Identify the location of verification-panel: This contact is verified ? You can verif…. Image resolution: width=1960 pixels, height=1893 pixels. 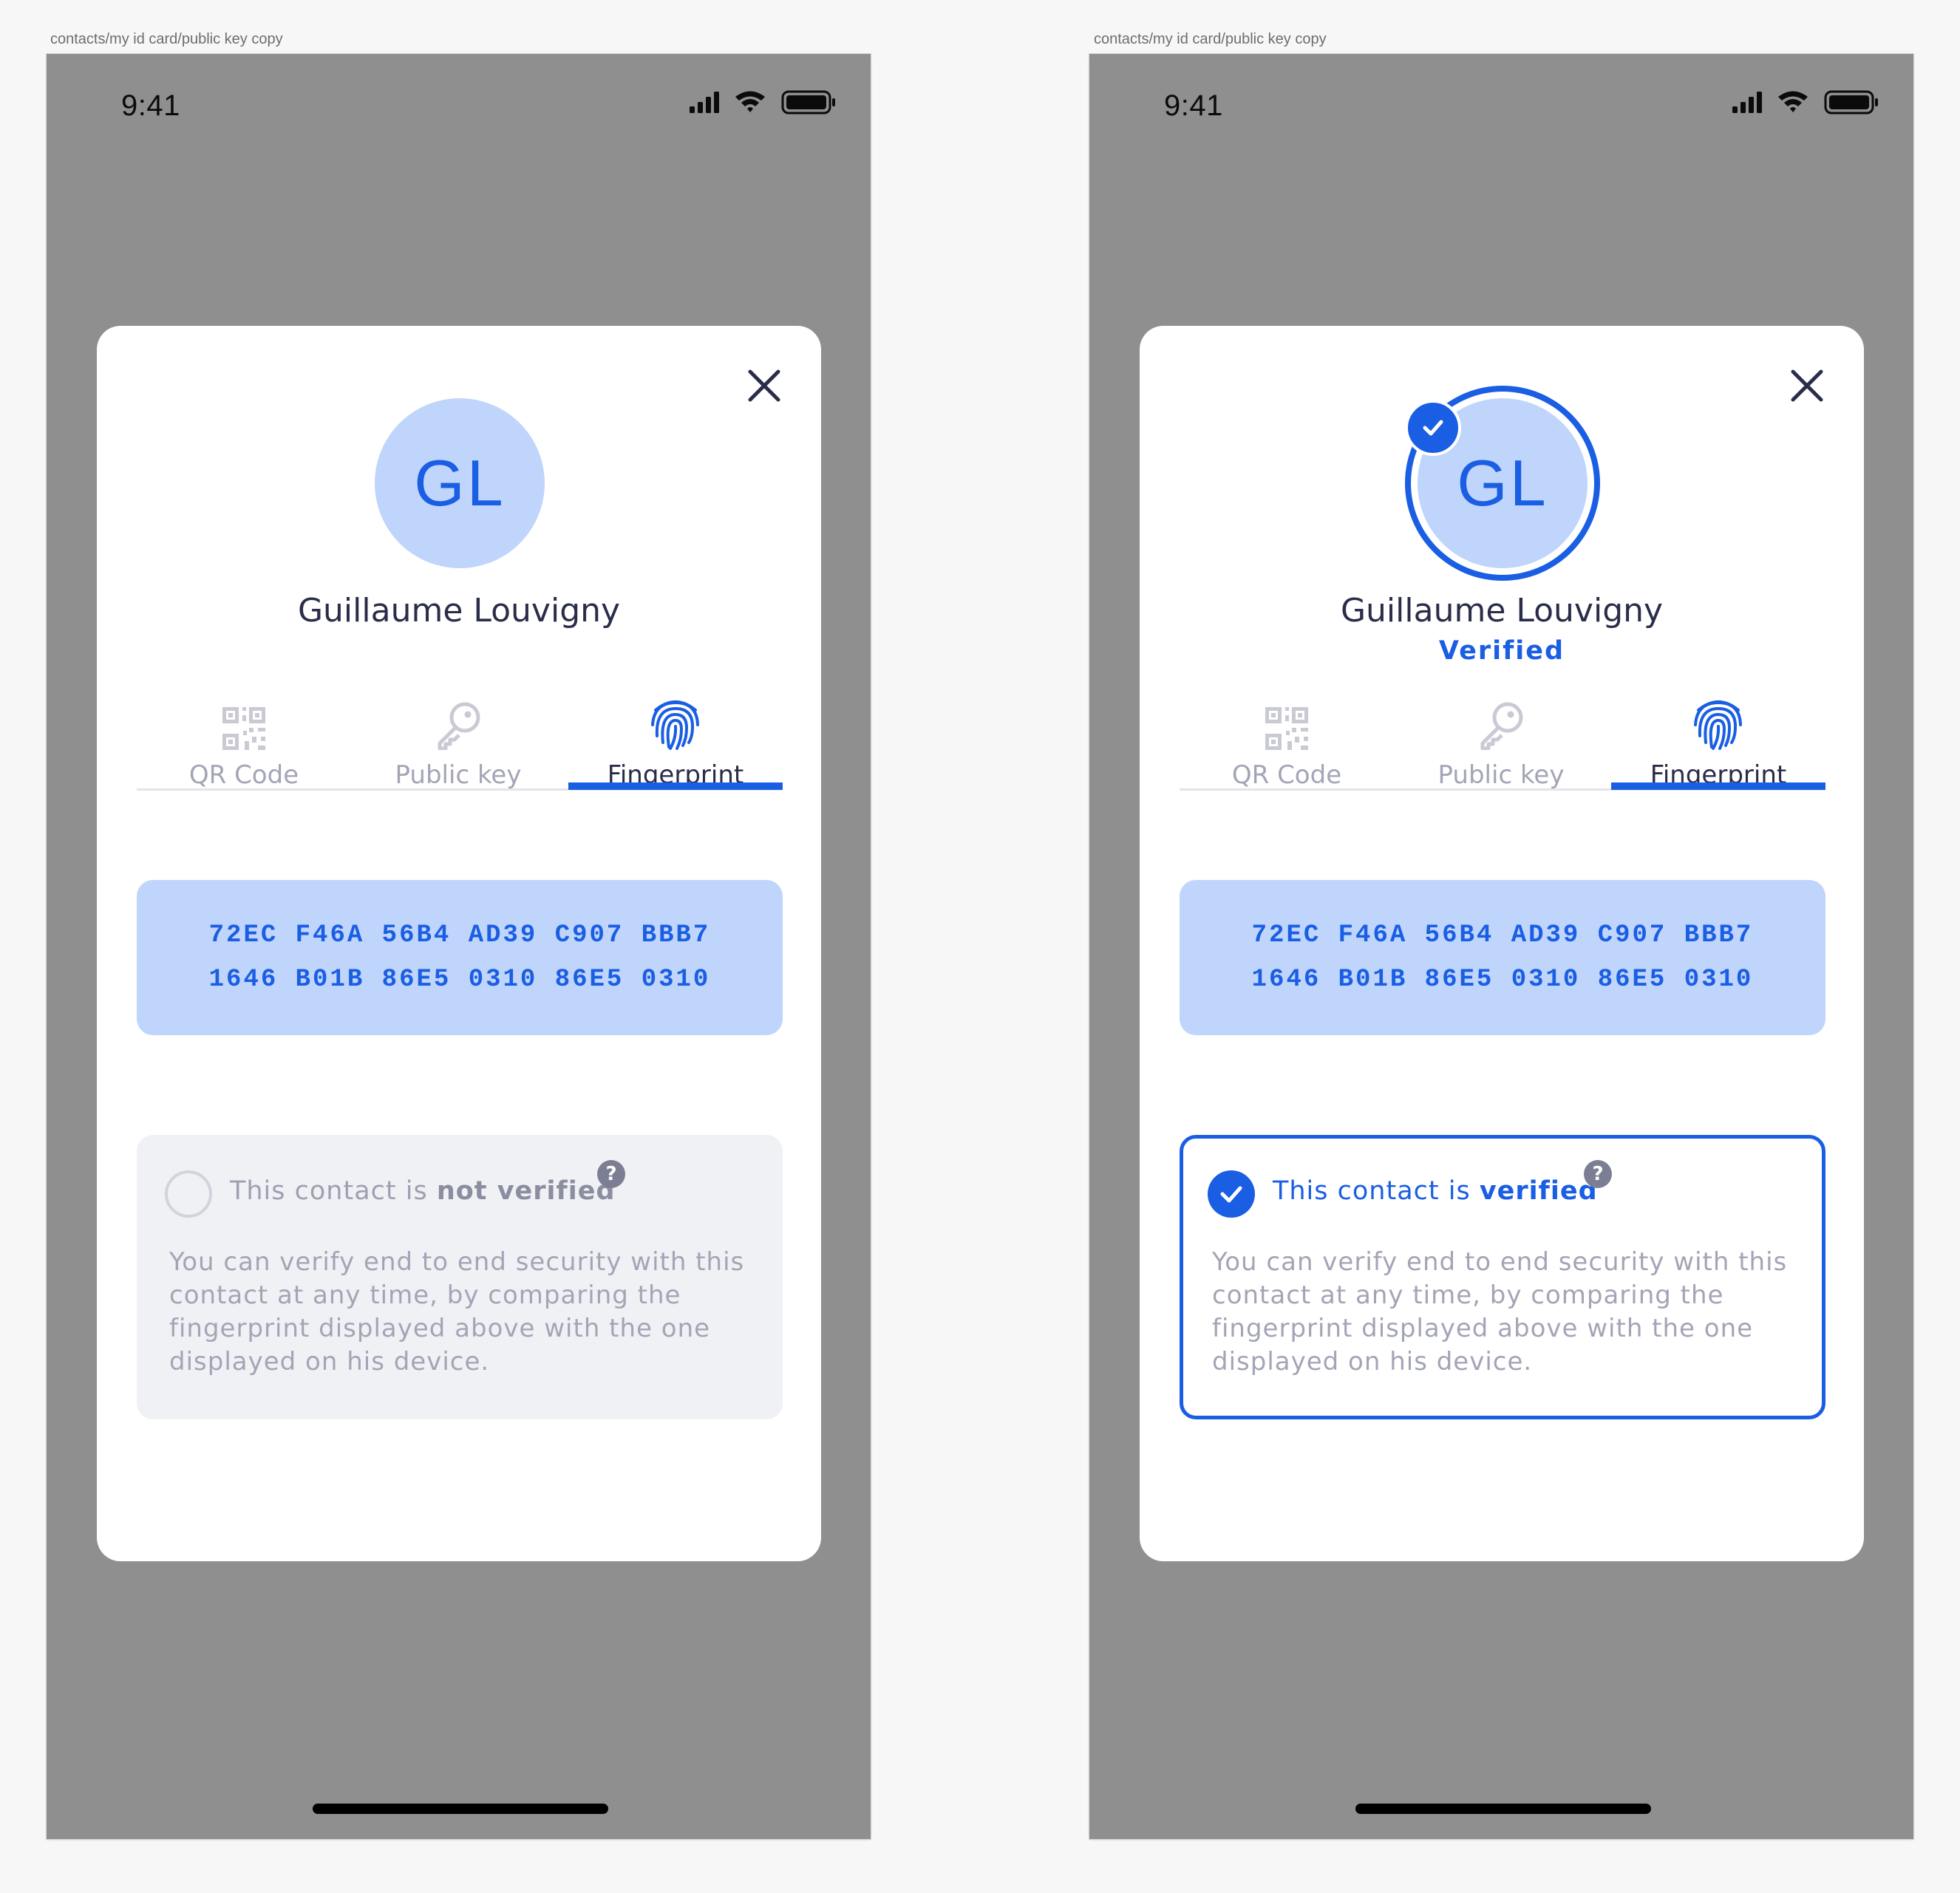
(1502, 1277).